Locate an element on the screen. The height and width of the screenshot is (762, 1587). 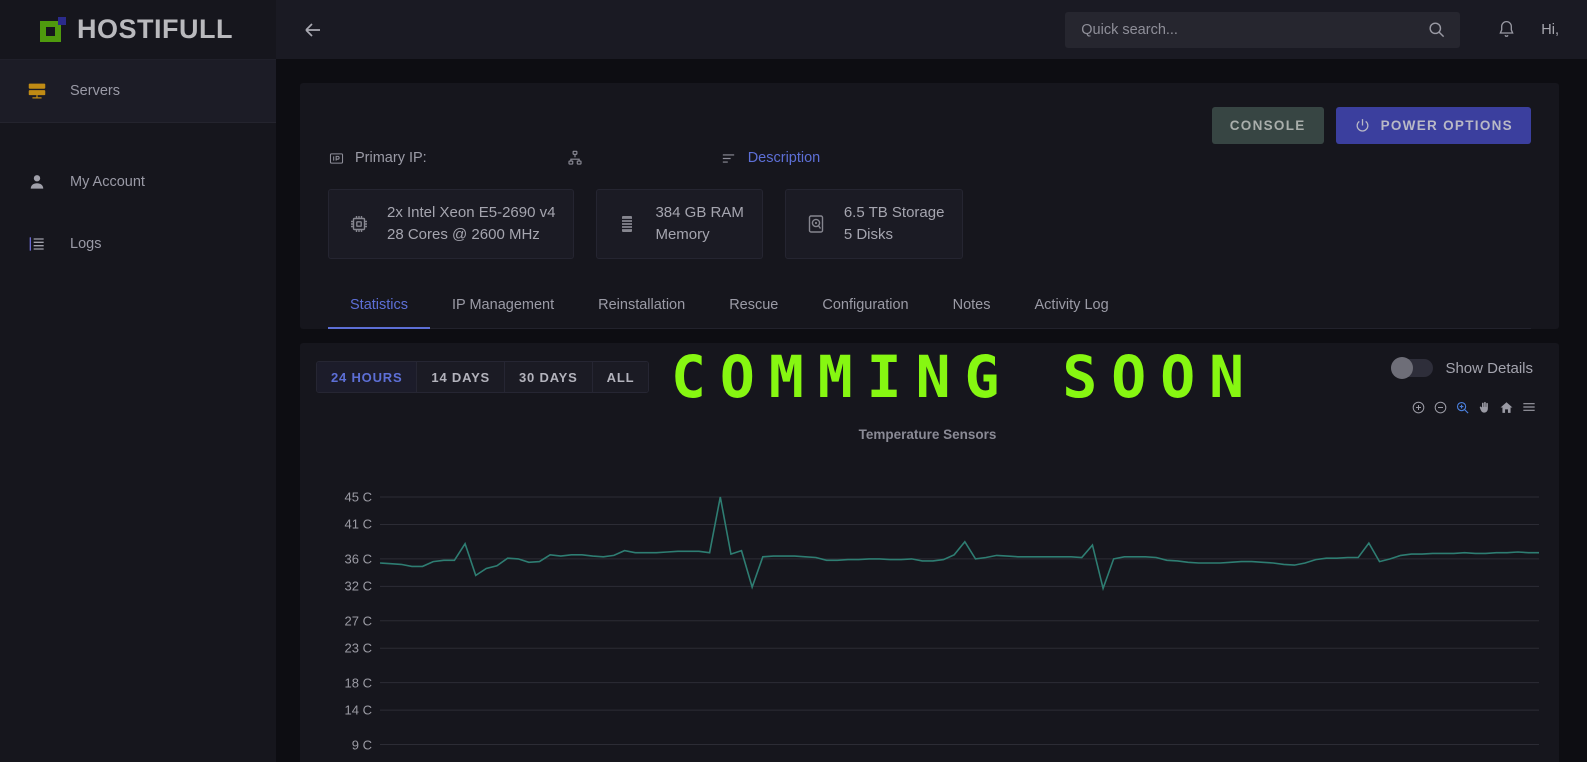
range-30-days-label: 30 DAYS is located at coordinates (548, 377).